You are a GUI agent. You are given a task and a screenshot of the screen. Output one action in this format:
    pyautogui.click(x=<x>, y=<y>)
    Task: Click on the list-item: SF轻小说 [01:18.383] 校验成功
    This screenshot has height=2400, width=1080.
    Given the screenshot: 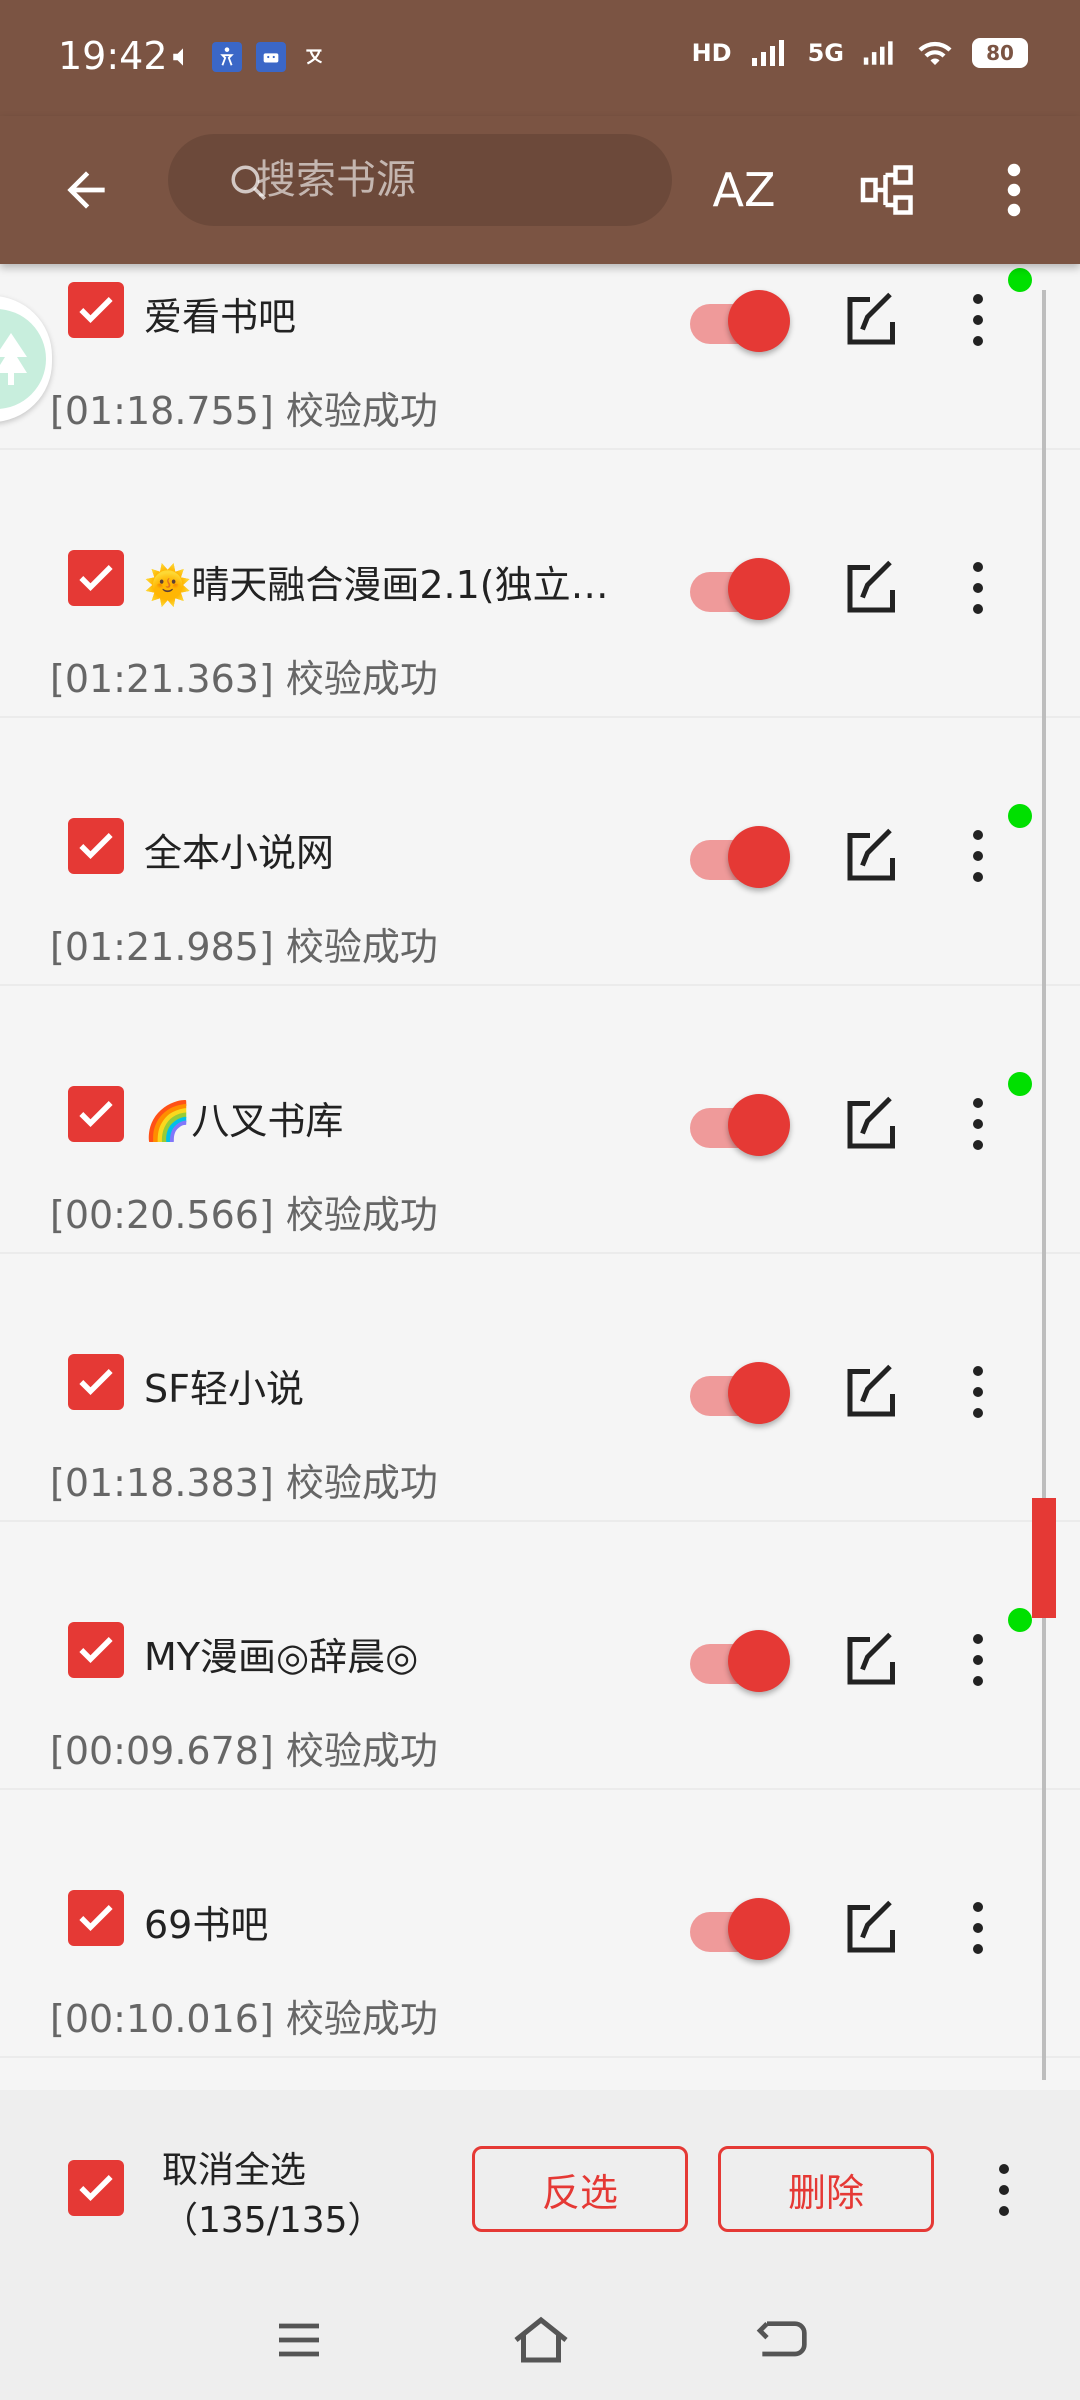 What is the action you would take?
    pyautogui.click(x=540, y=1388)
    